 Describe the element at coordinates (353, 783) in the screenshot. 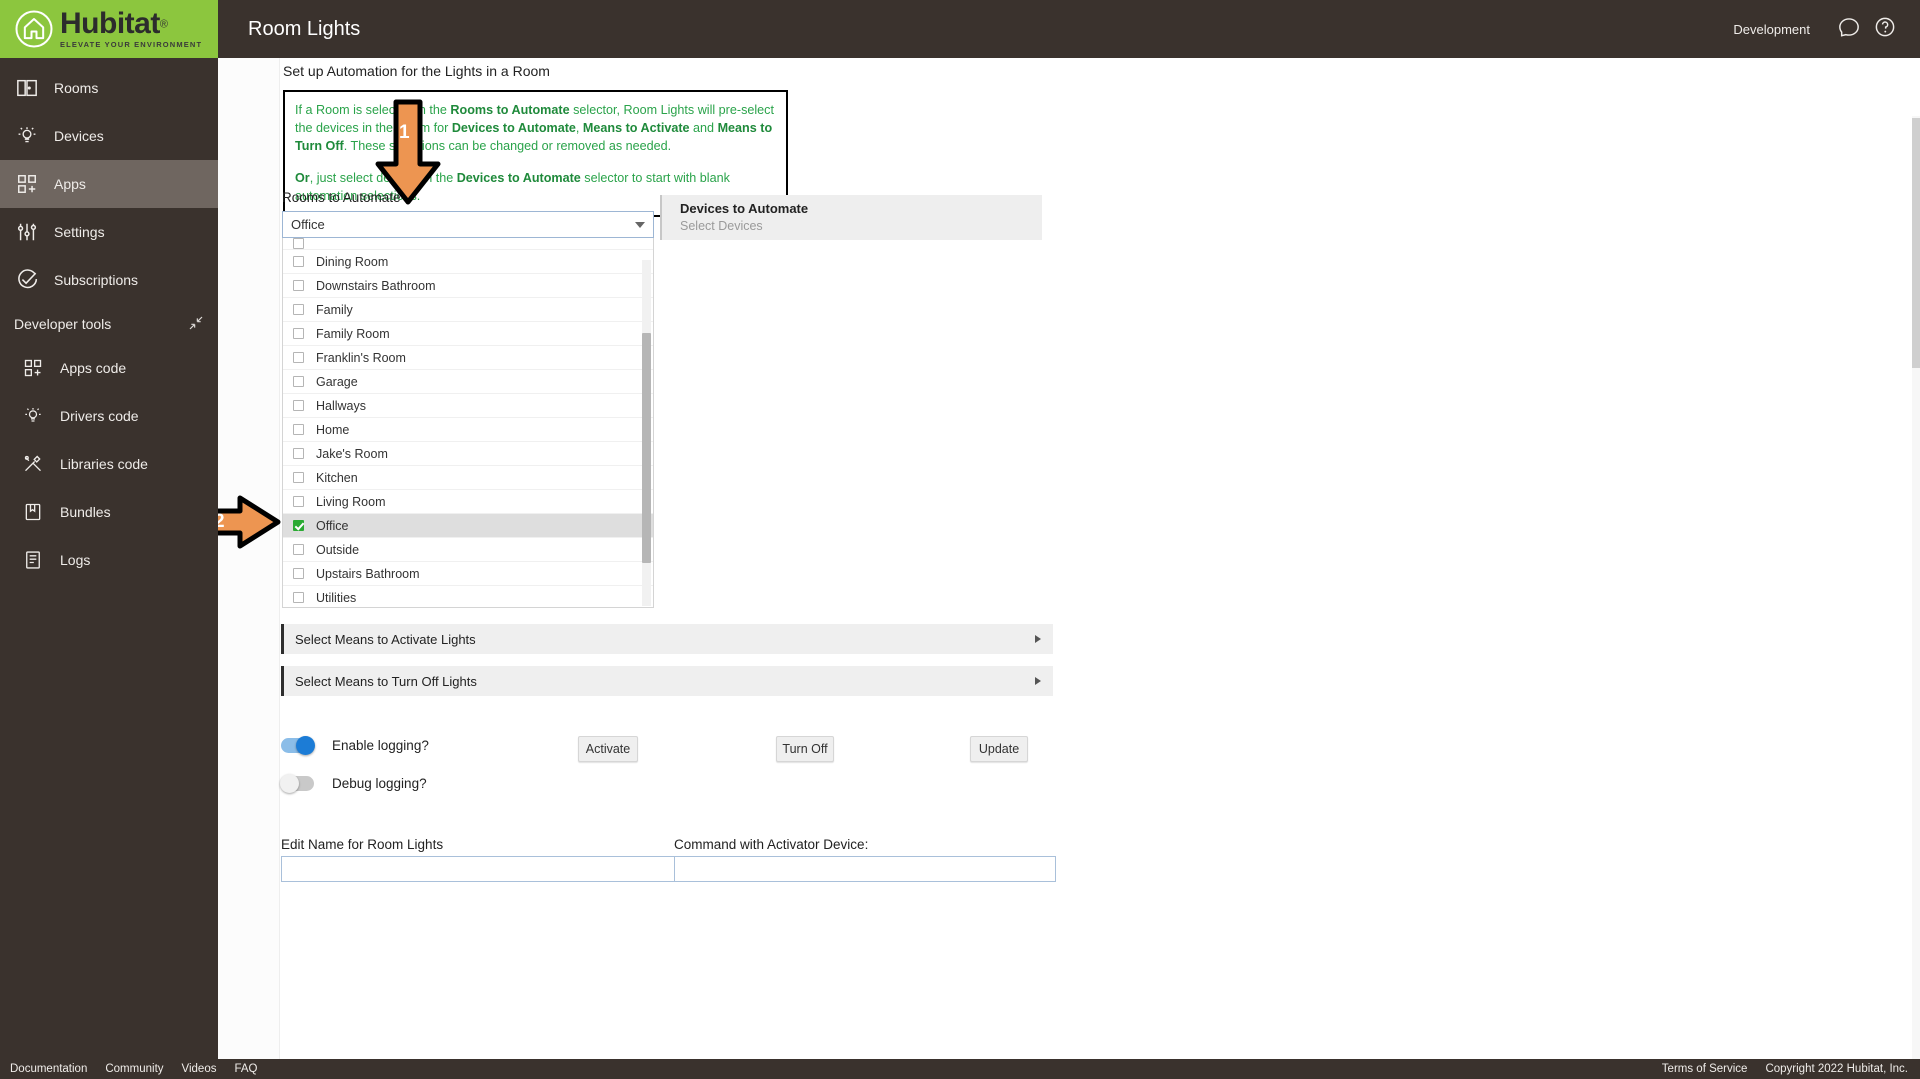

I see `debug-logging-row: Debug logging?` at that location.